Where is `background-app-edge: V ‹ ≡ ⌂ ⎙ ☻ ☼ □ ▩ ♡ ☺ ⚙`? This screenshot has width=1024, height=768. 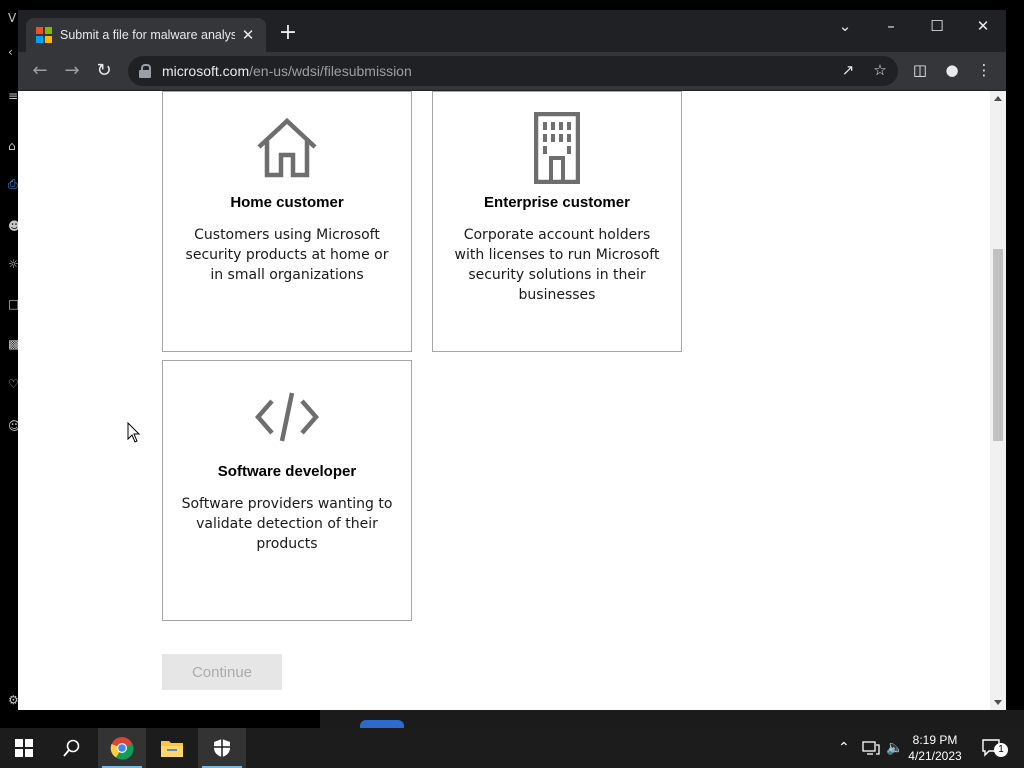 background-app-edge: V ‹ ≡ ⌂ ⎙ ☻ ☼ □ ▩ ♡ ☺ ⚙ is located at coordinates (10, 364).